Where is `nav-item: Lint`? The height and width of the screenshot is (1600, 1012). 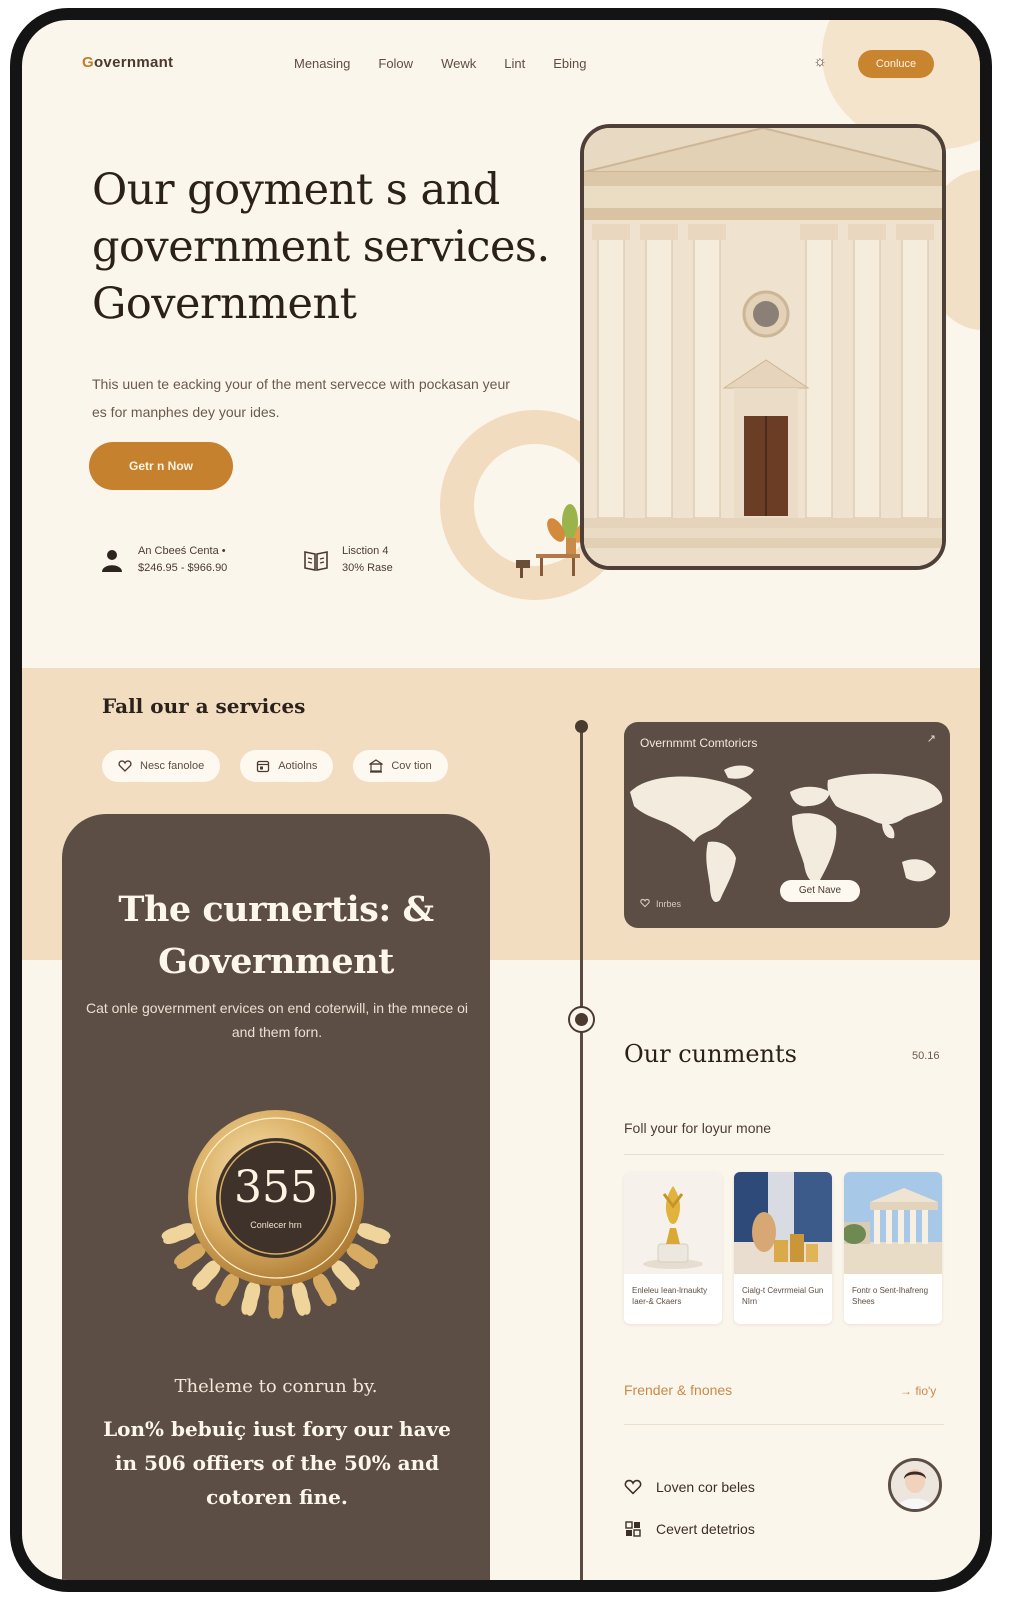
nav-item: Lint is located at coordinates (514, 63).